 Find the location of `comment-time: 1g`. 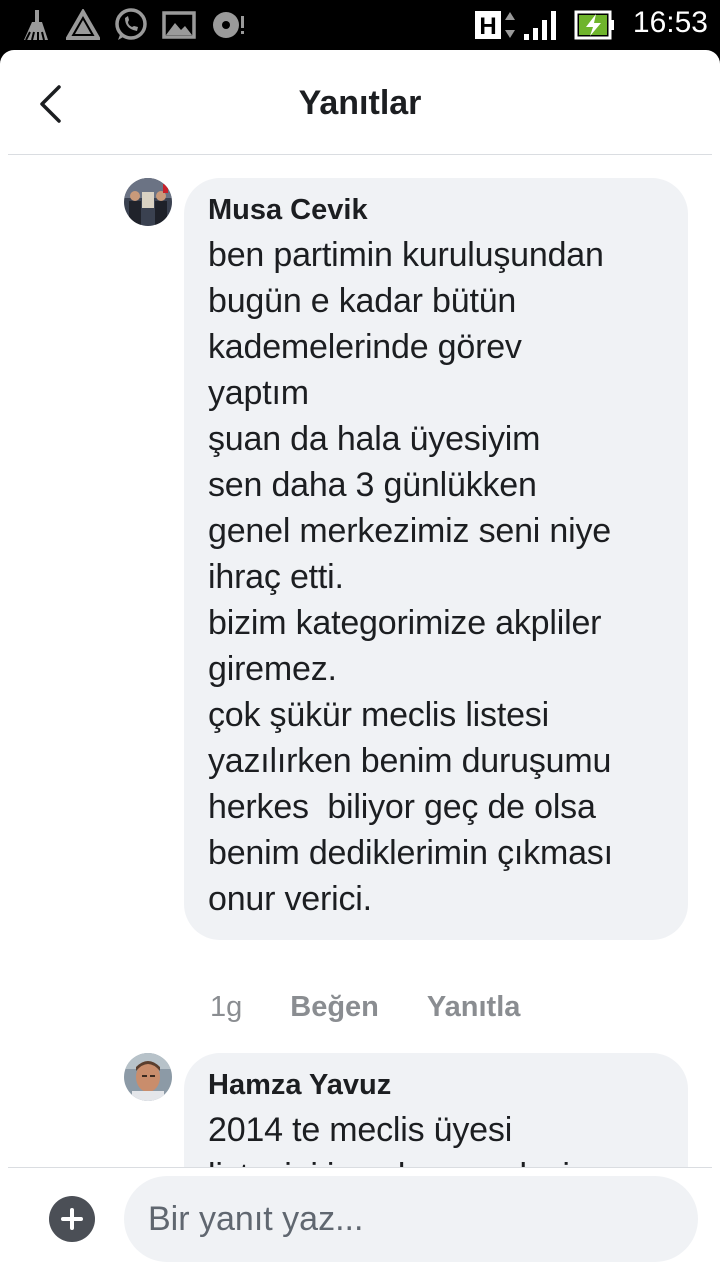

comment-time: 1g is located at coordinates (226, 1007).